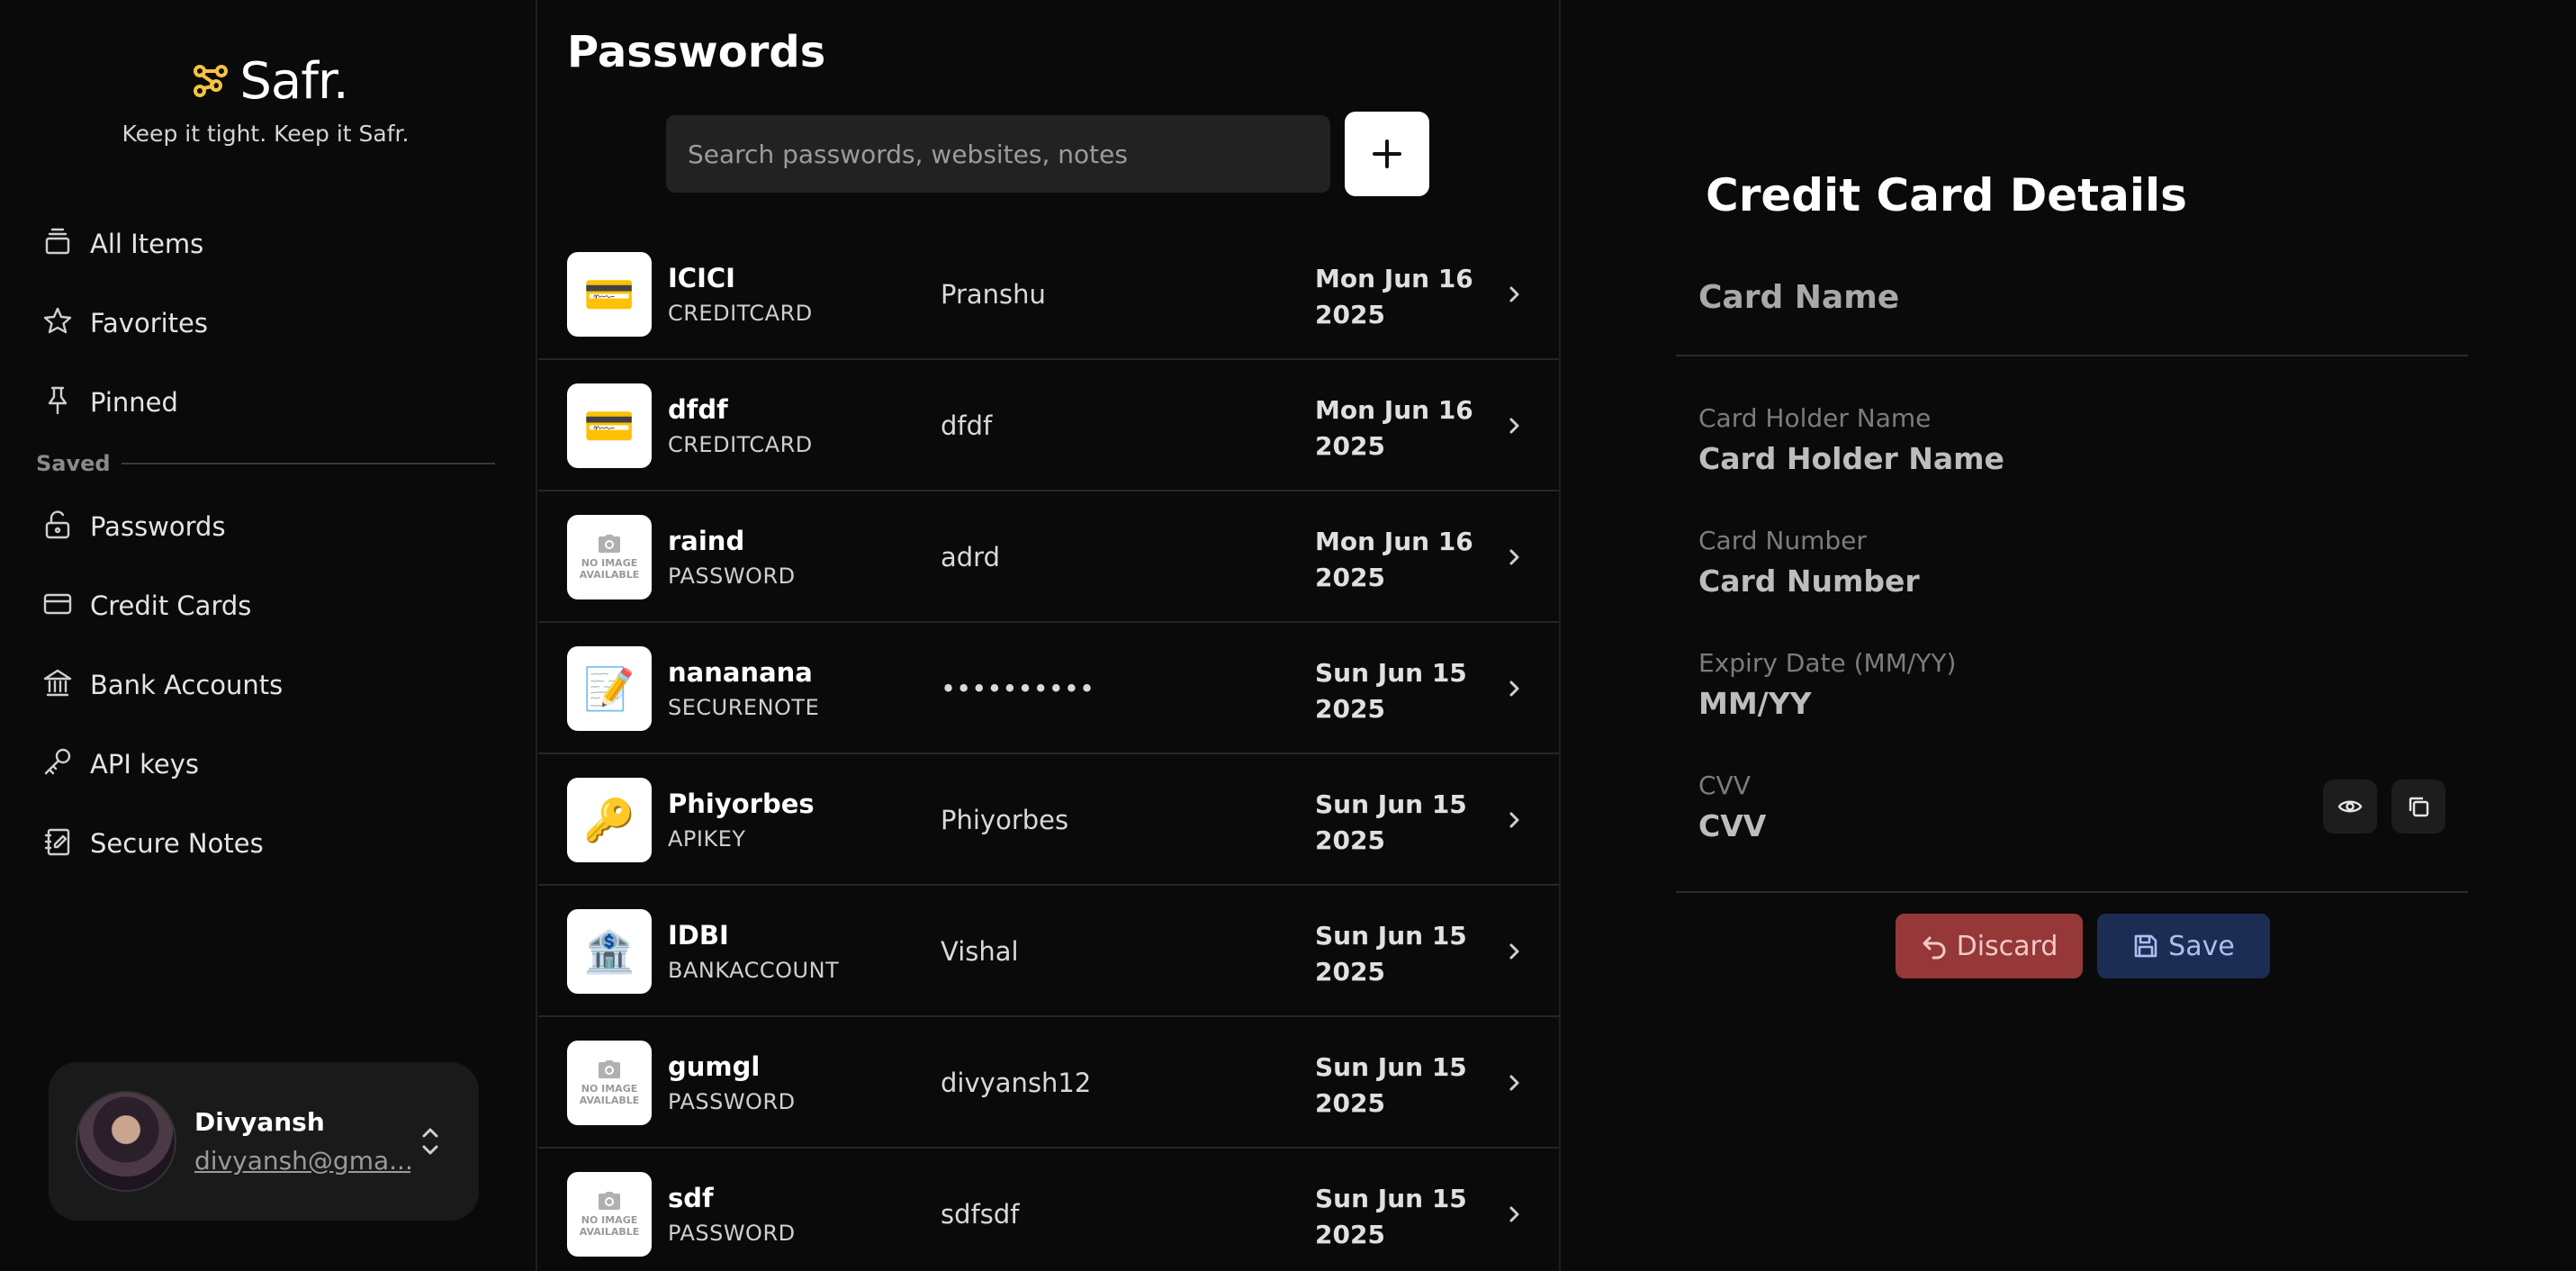 This screenshot has width=2576, height=1271. I want to click on item-type: BANKACCOUNT, so click(754, 970).